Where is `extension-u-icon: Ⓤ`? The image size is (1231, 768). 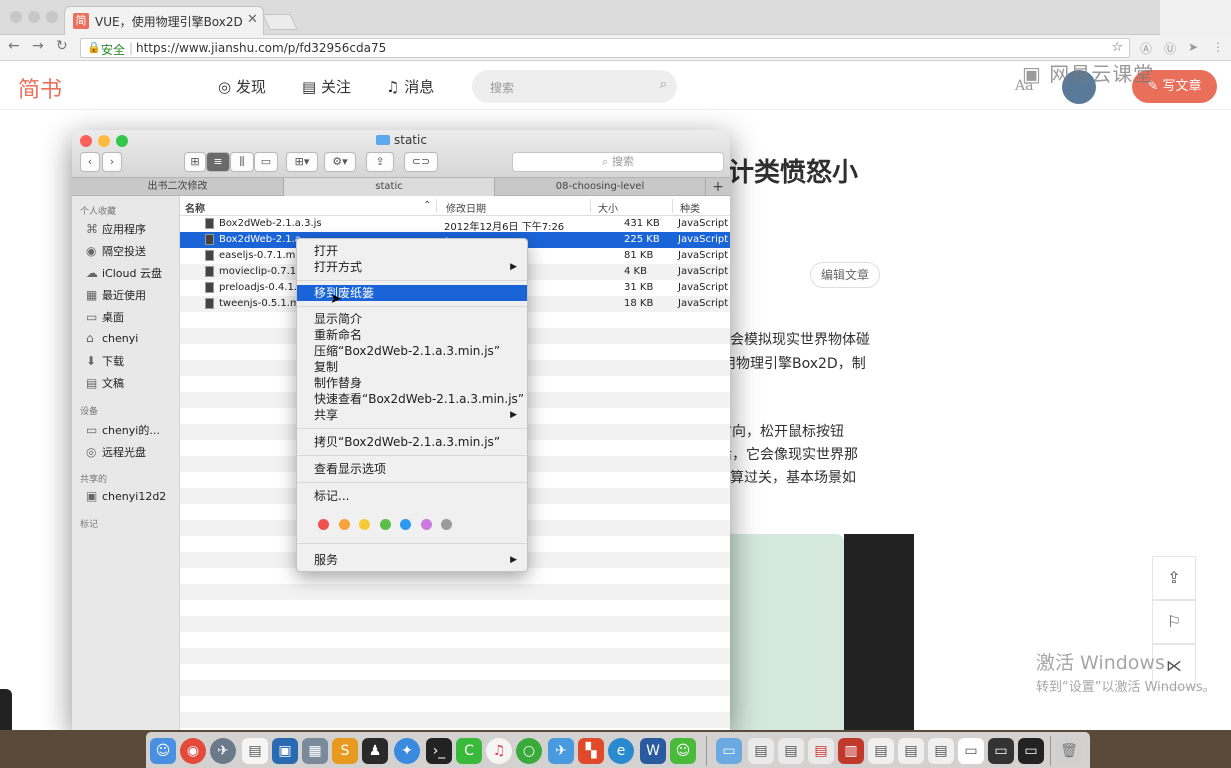 extension-u-icon: Ⓤ is located at coordinates (1171, 48).